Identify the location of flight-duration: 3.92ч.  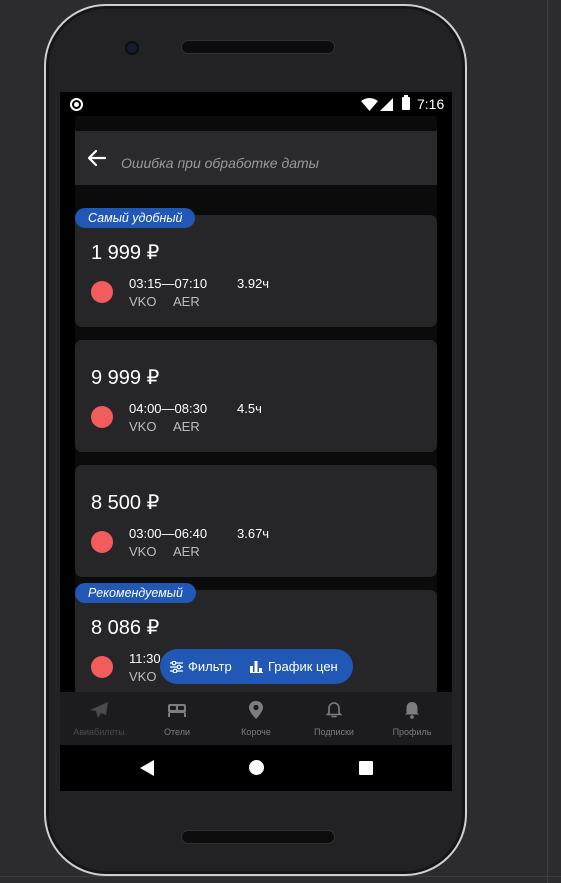
(253, 283).